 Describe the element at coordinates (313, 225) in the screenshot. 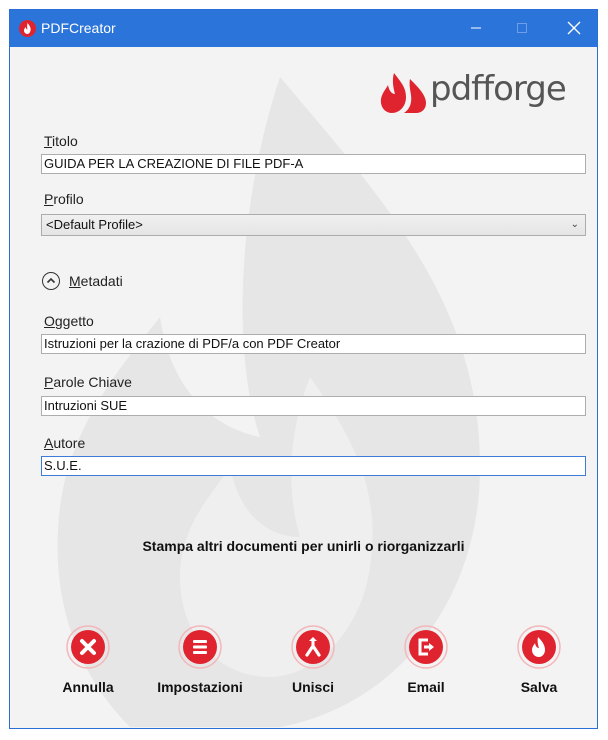

I see `profile-select: <Default Profile> ⌄` at that location.